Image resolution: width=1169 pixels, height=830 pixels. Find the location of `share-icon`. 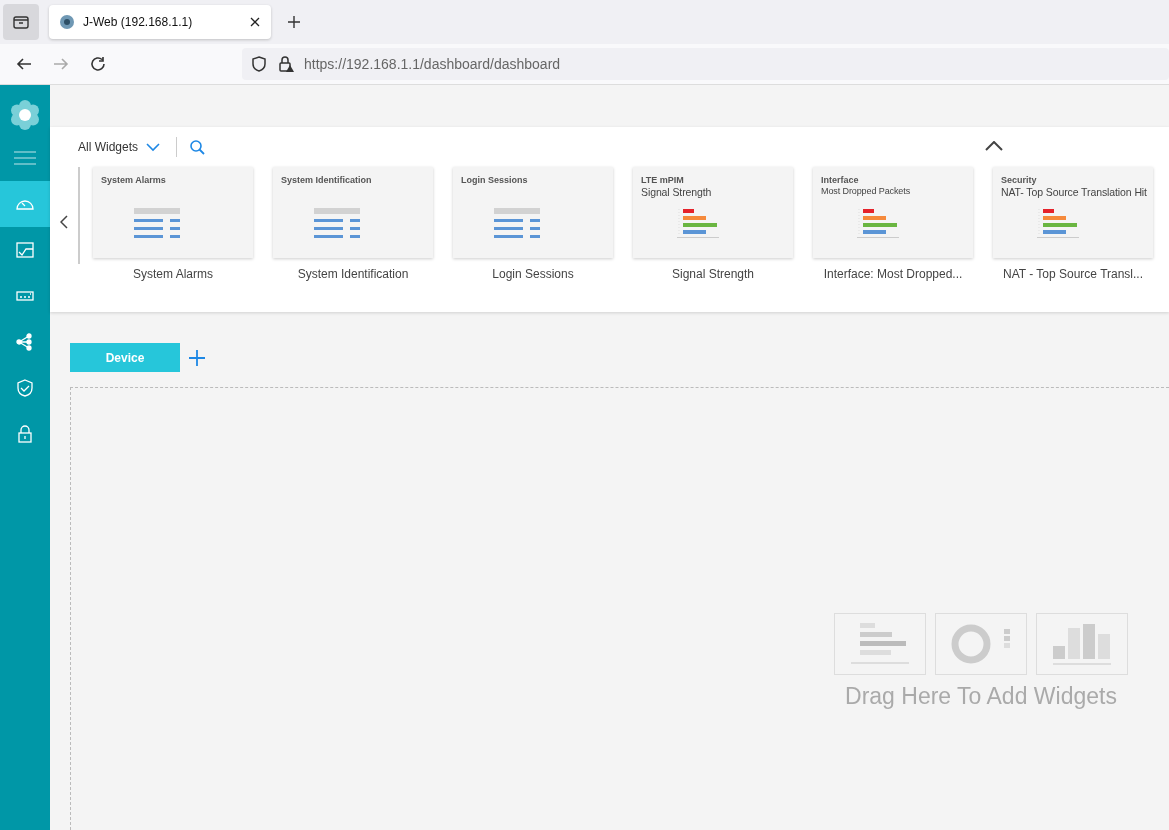

share-icon is located at coordinates (25, 342).